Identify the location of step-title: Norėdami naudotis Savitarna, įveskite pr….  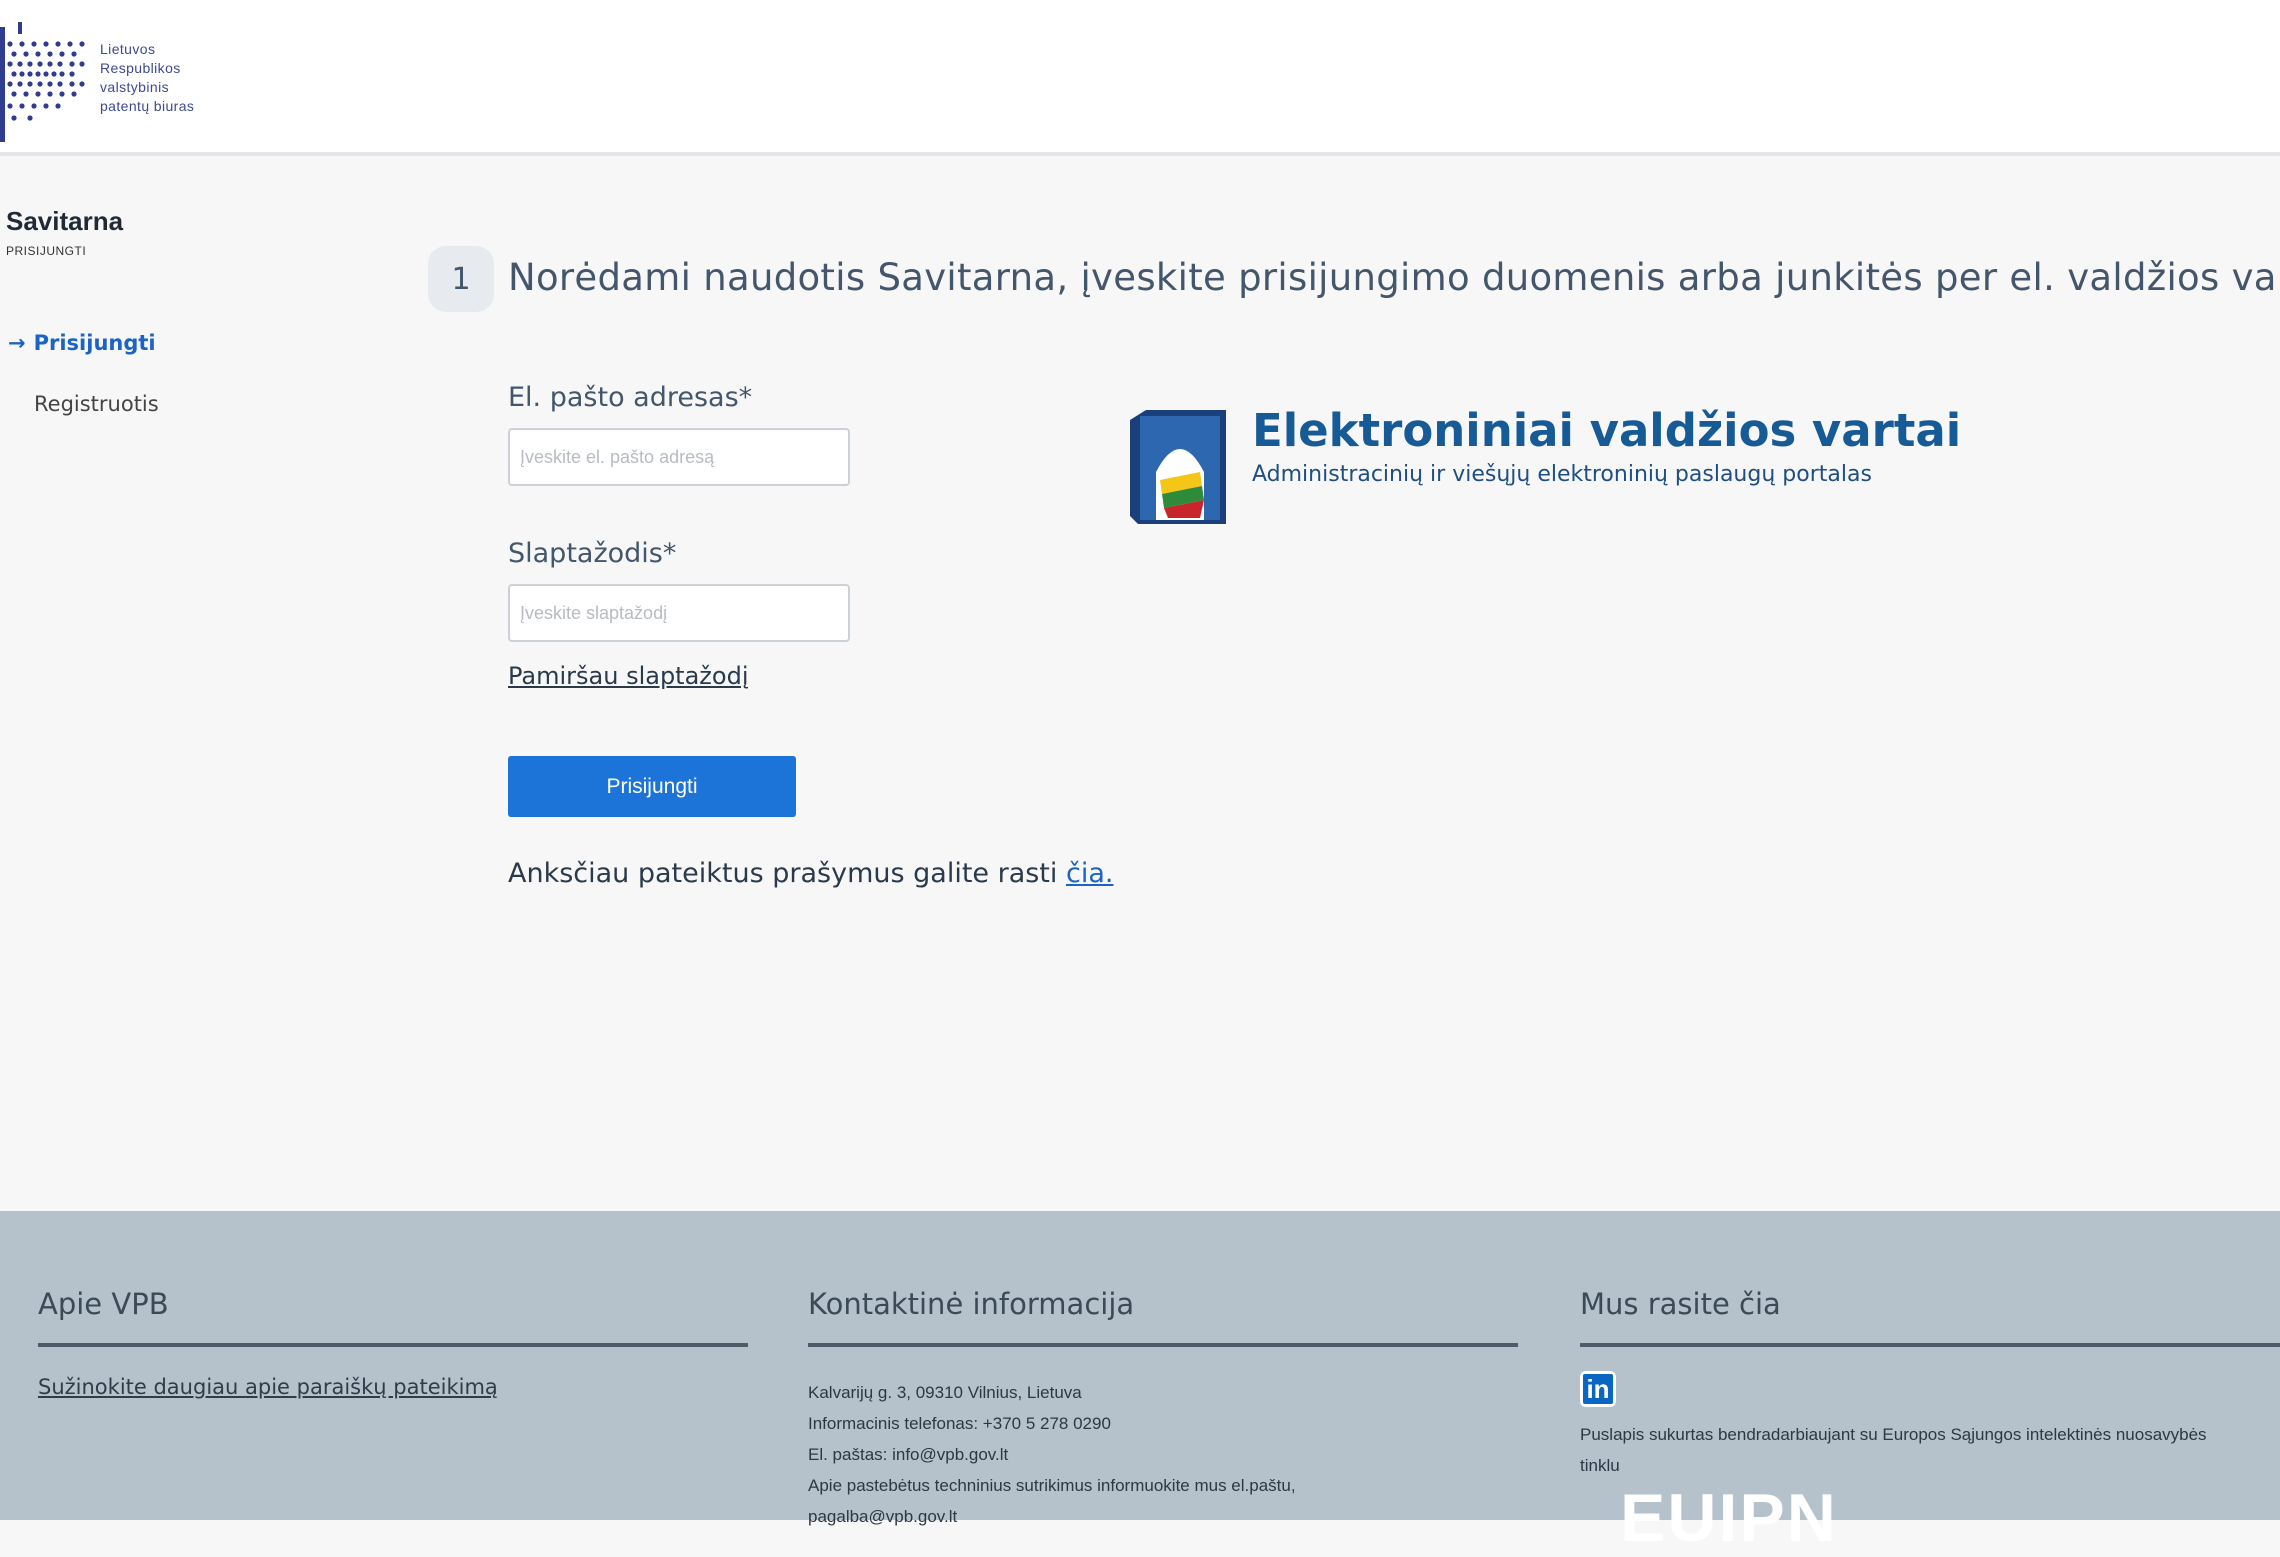
(1394, 277).